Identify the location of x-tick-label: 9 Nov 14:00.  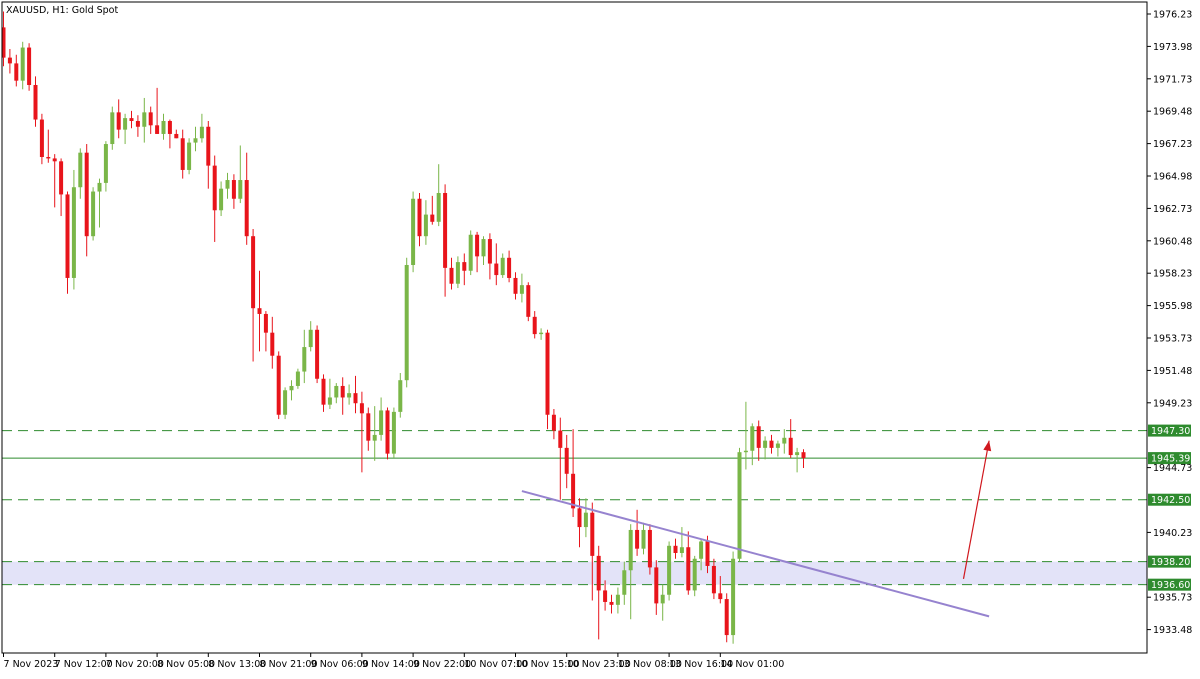
(391, 664).